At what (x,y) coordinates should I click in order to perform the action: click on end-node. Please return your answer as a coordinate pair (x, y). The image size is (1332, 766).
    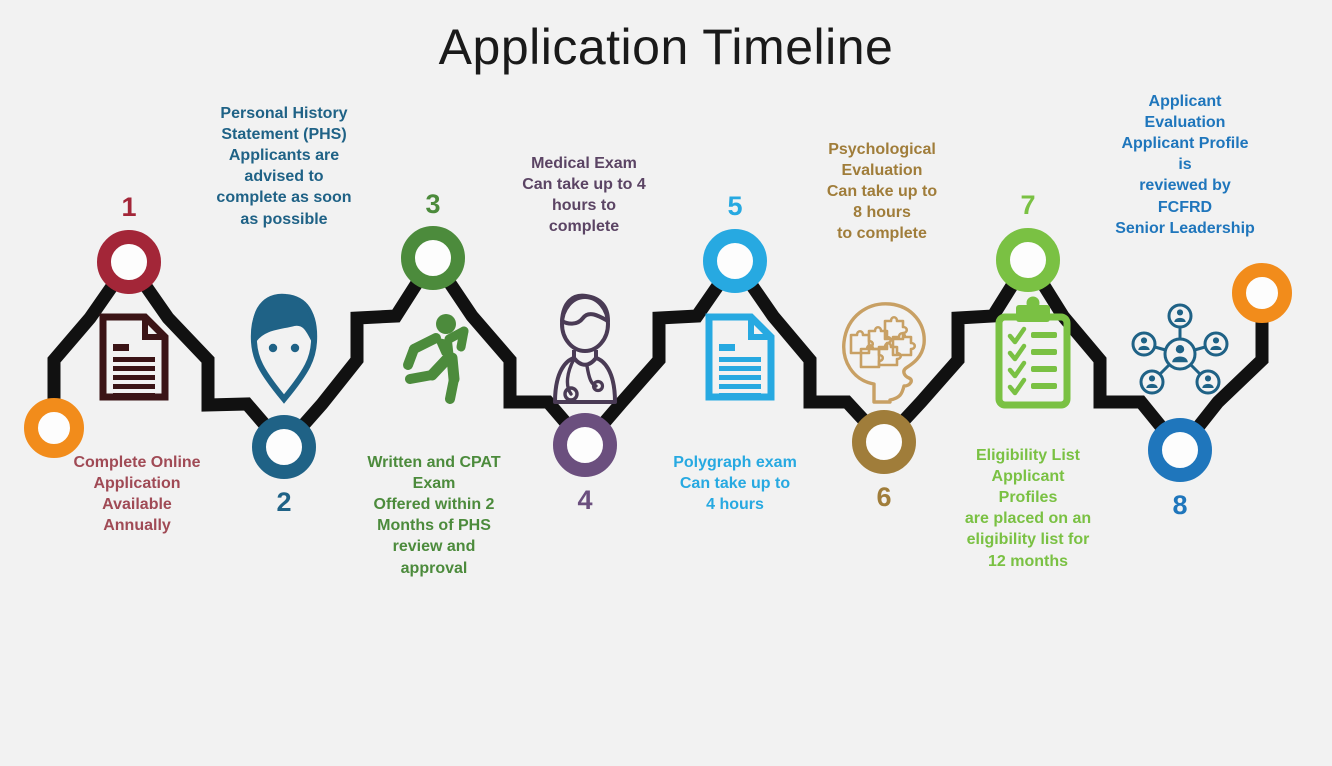
    Looking at the image, I should click on (1262, 293).